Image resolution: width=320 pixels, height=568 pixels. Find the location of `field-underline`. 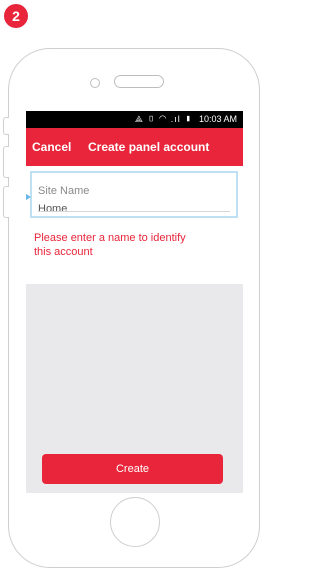

field-underline is located at coordinates (134, 211).